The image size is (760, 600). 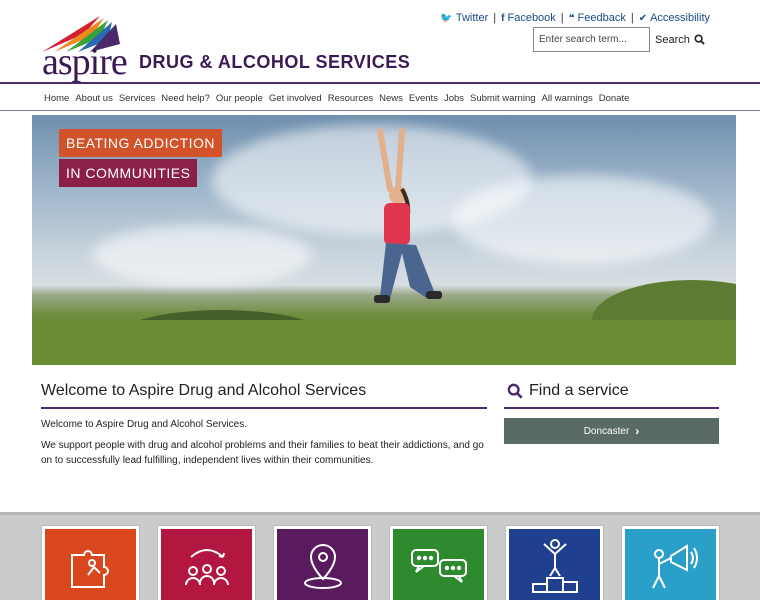 I want to click on megaphone-person-icon, so click(x=674, y=566).